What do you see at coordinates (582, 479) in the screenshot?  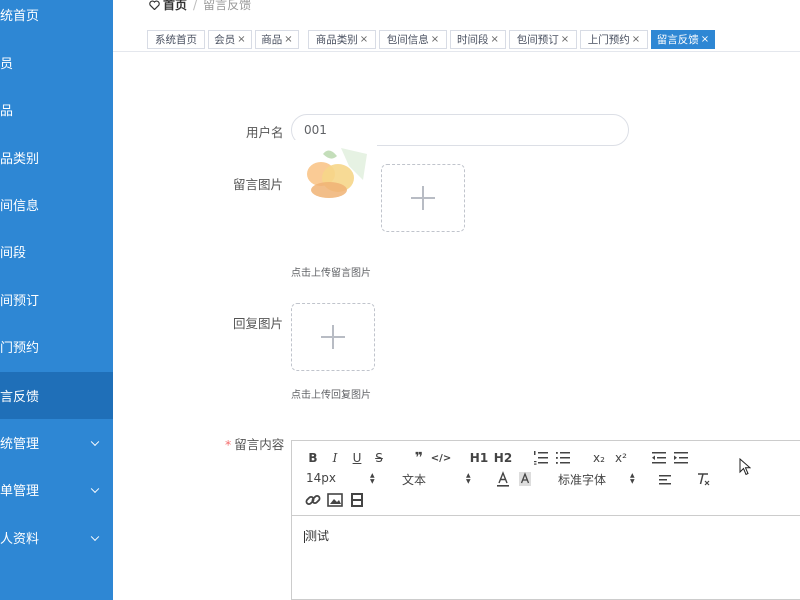 I see `font-family-select: 标准字体` at bounding box center [582, 479].